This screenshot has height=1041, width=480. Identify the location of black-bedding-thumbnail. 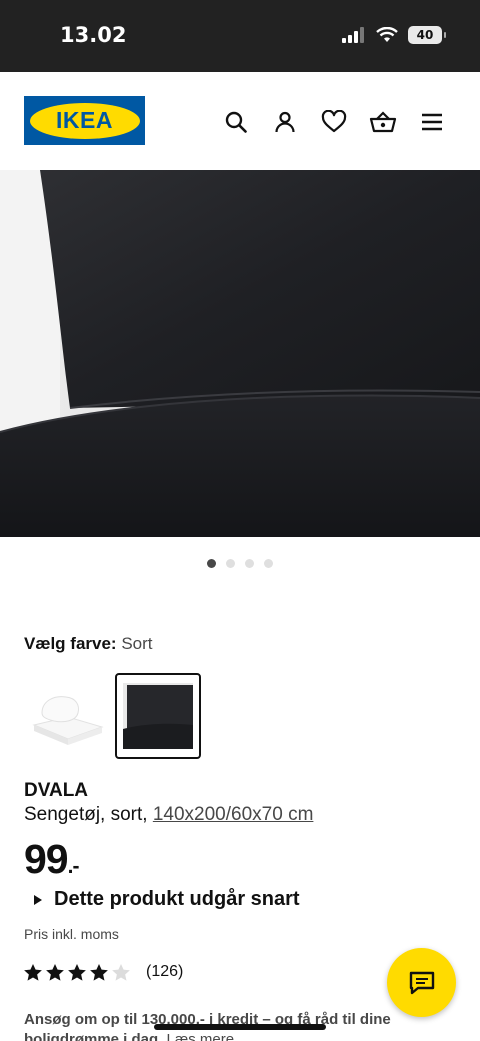
(158, 716).